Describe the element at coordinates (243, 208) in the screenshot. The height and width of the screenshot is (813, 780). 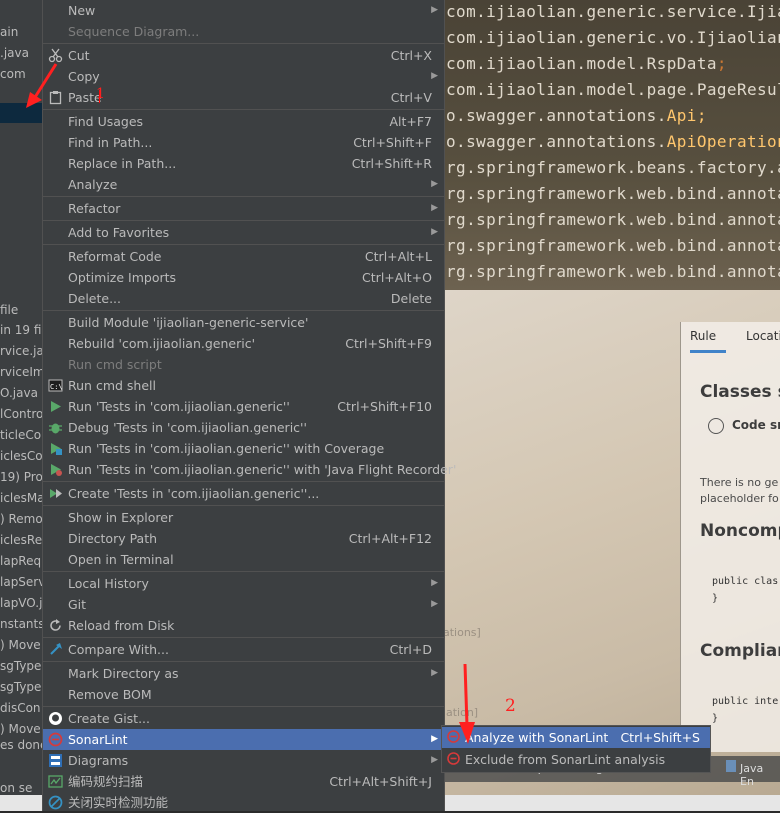
I see `menu-item-refactor: Refactor ▶` at that location.